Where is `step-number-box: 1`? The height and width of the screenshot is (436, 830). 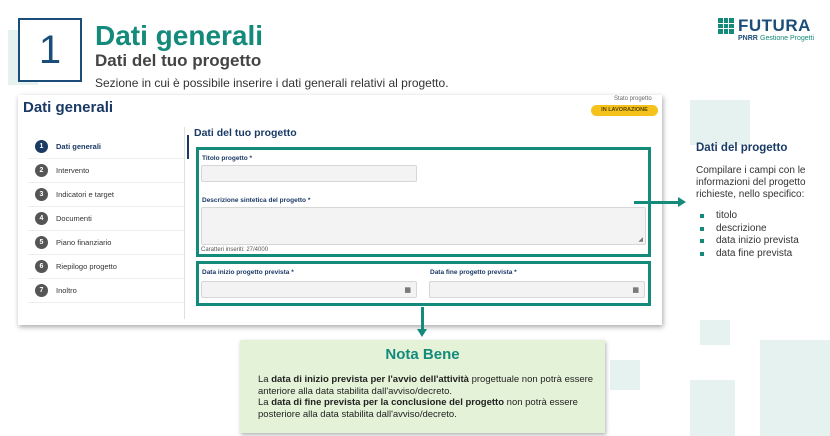 step-number-box: 1 is located at coordinates (50, 50).